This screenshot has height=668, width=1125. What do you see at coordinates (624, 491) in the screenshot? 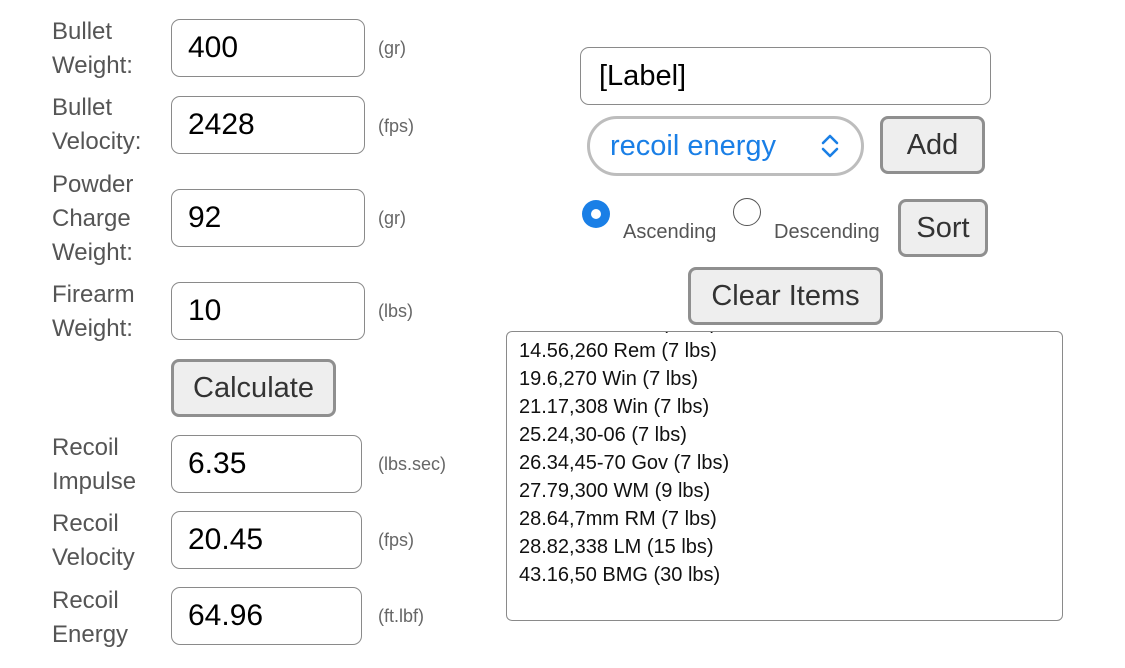
I see `list-item: 27.79,300 WM (9 lbs)` at bounding box center [624, 491].